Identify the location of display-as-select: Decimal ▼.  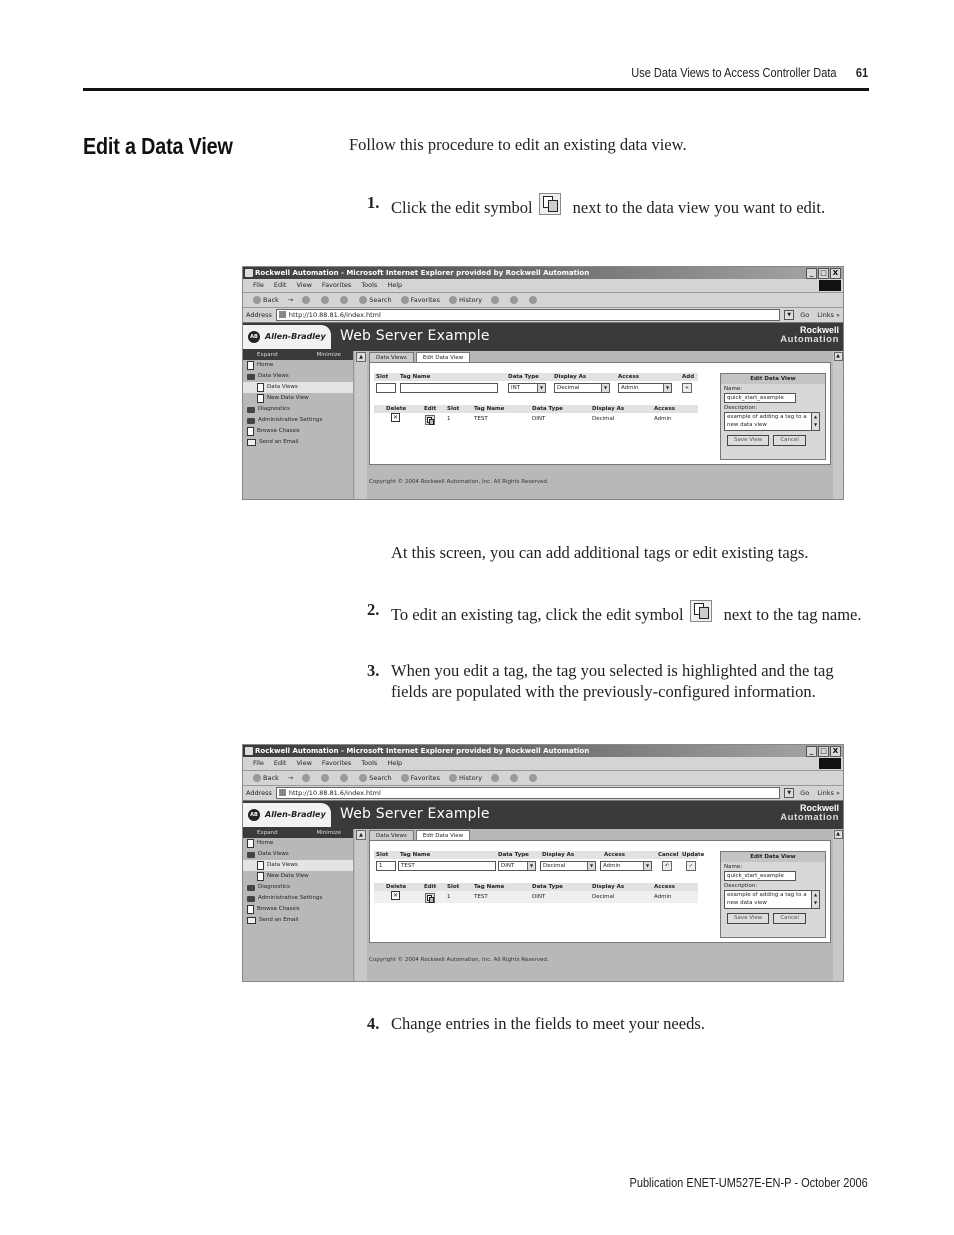
(582, 388).